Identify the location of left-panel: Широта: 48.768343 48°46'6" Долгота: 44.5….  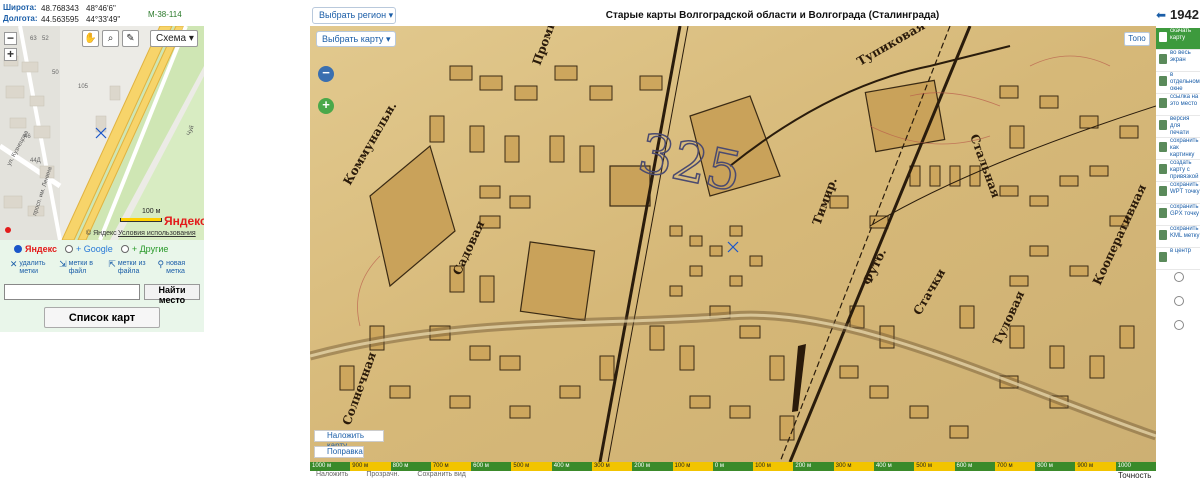
(102, 166).